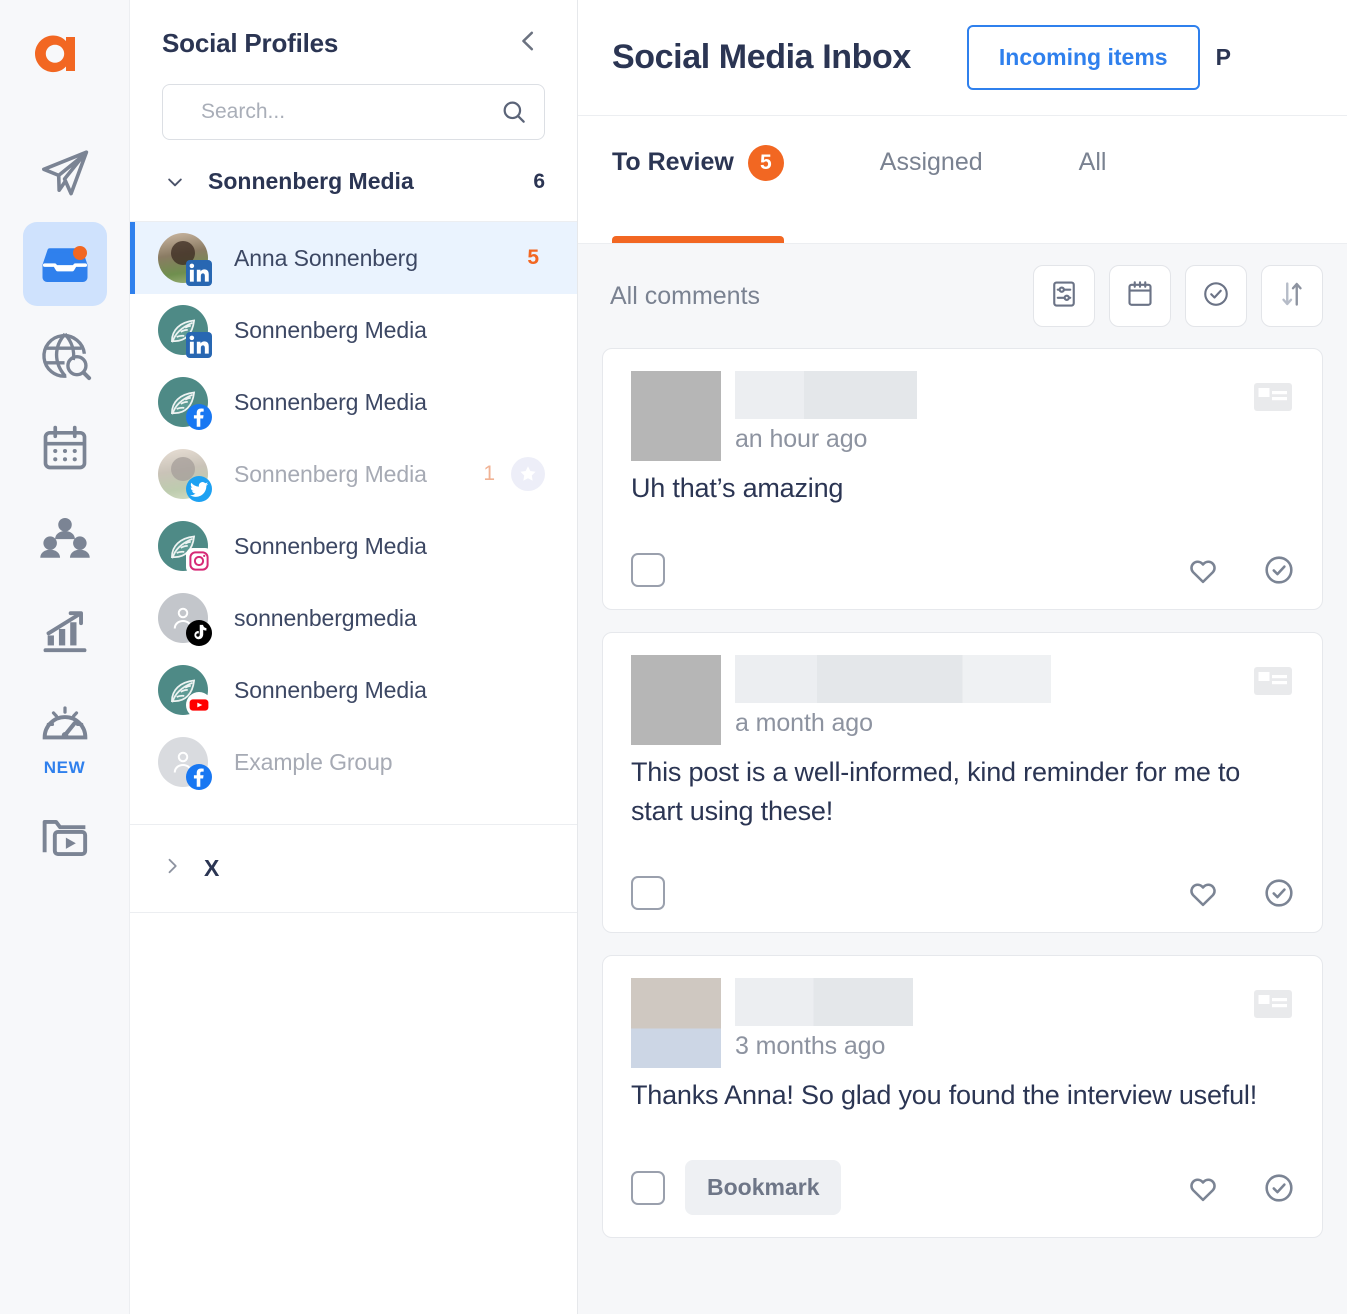 Image resolution: width=1347 pixels, height=1314 pixels. What do you see at coordinates (353, 181) in the screenshot?
I see `profile-group-sonnenberg-media: Sonnenberg Media 6` at bounding box center [353, 181].